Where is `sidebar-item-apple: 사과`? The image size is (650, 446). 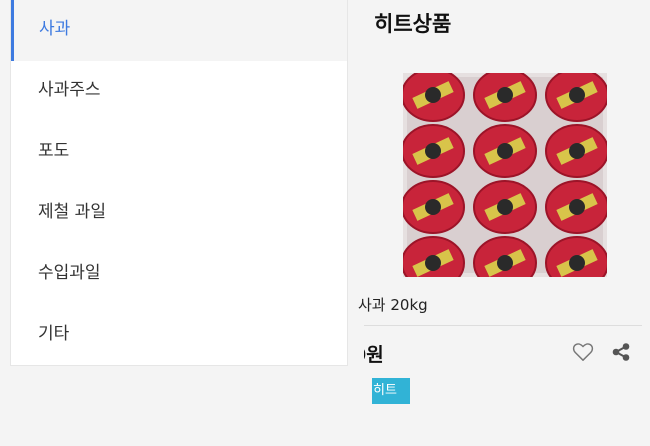 sidebar-item-apple: 사과 is located at coordinates (179, 30).